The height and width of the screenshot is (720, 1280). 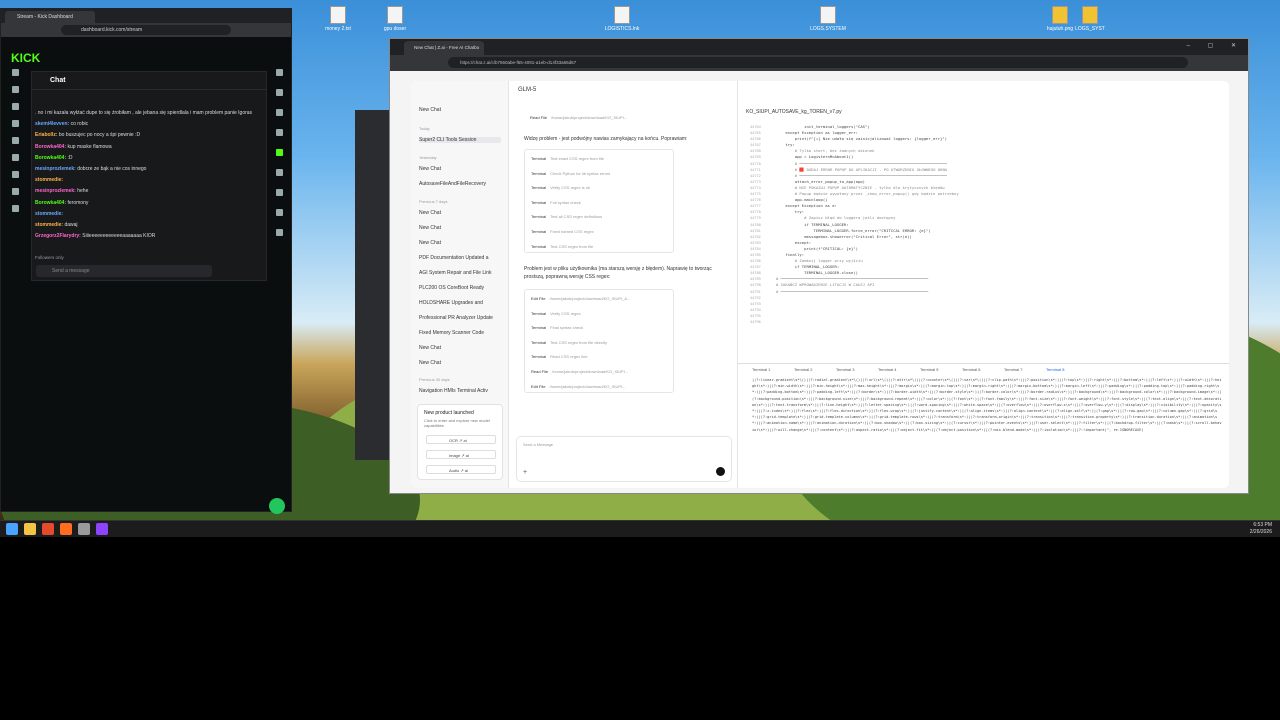 What do you see at coordinates (803, 369) in the screenshot?
I see `terminal-tab: Terminal 2` at bounding box center [803, 369].